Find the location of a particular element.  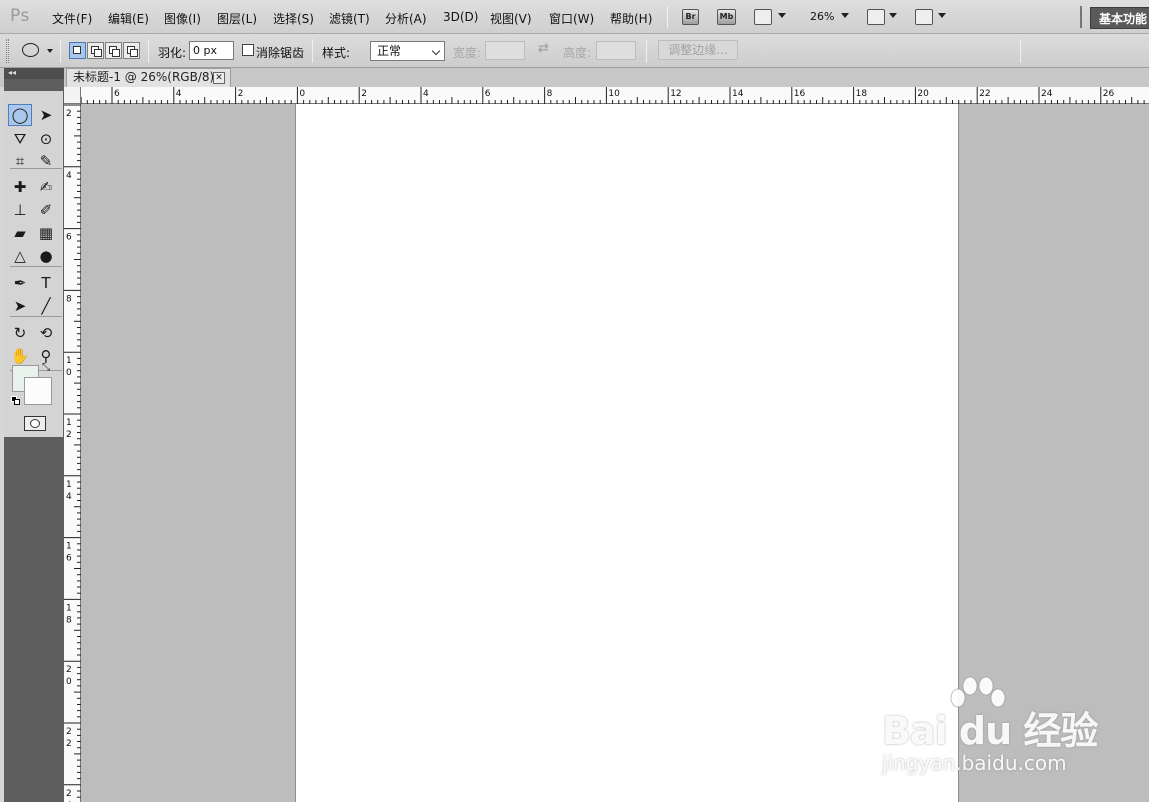

menu-filter: 滤镜(T) is located at coordinates (349, 18).